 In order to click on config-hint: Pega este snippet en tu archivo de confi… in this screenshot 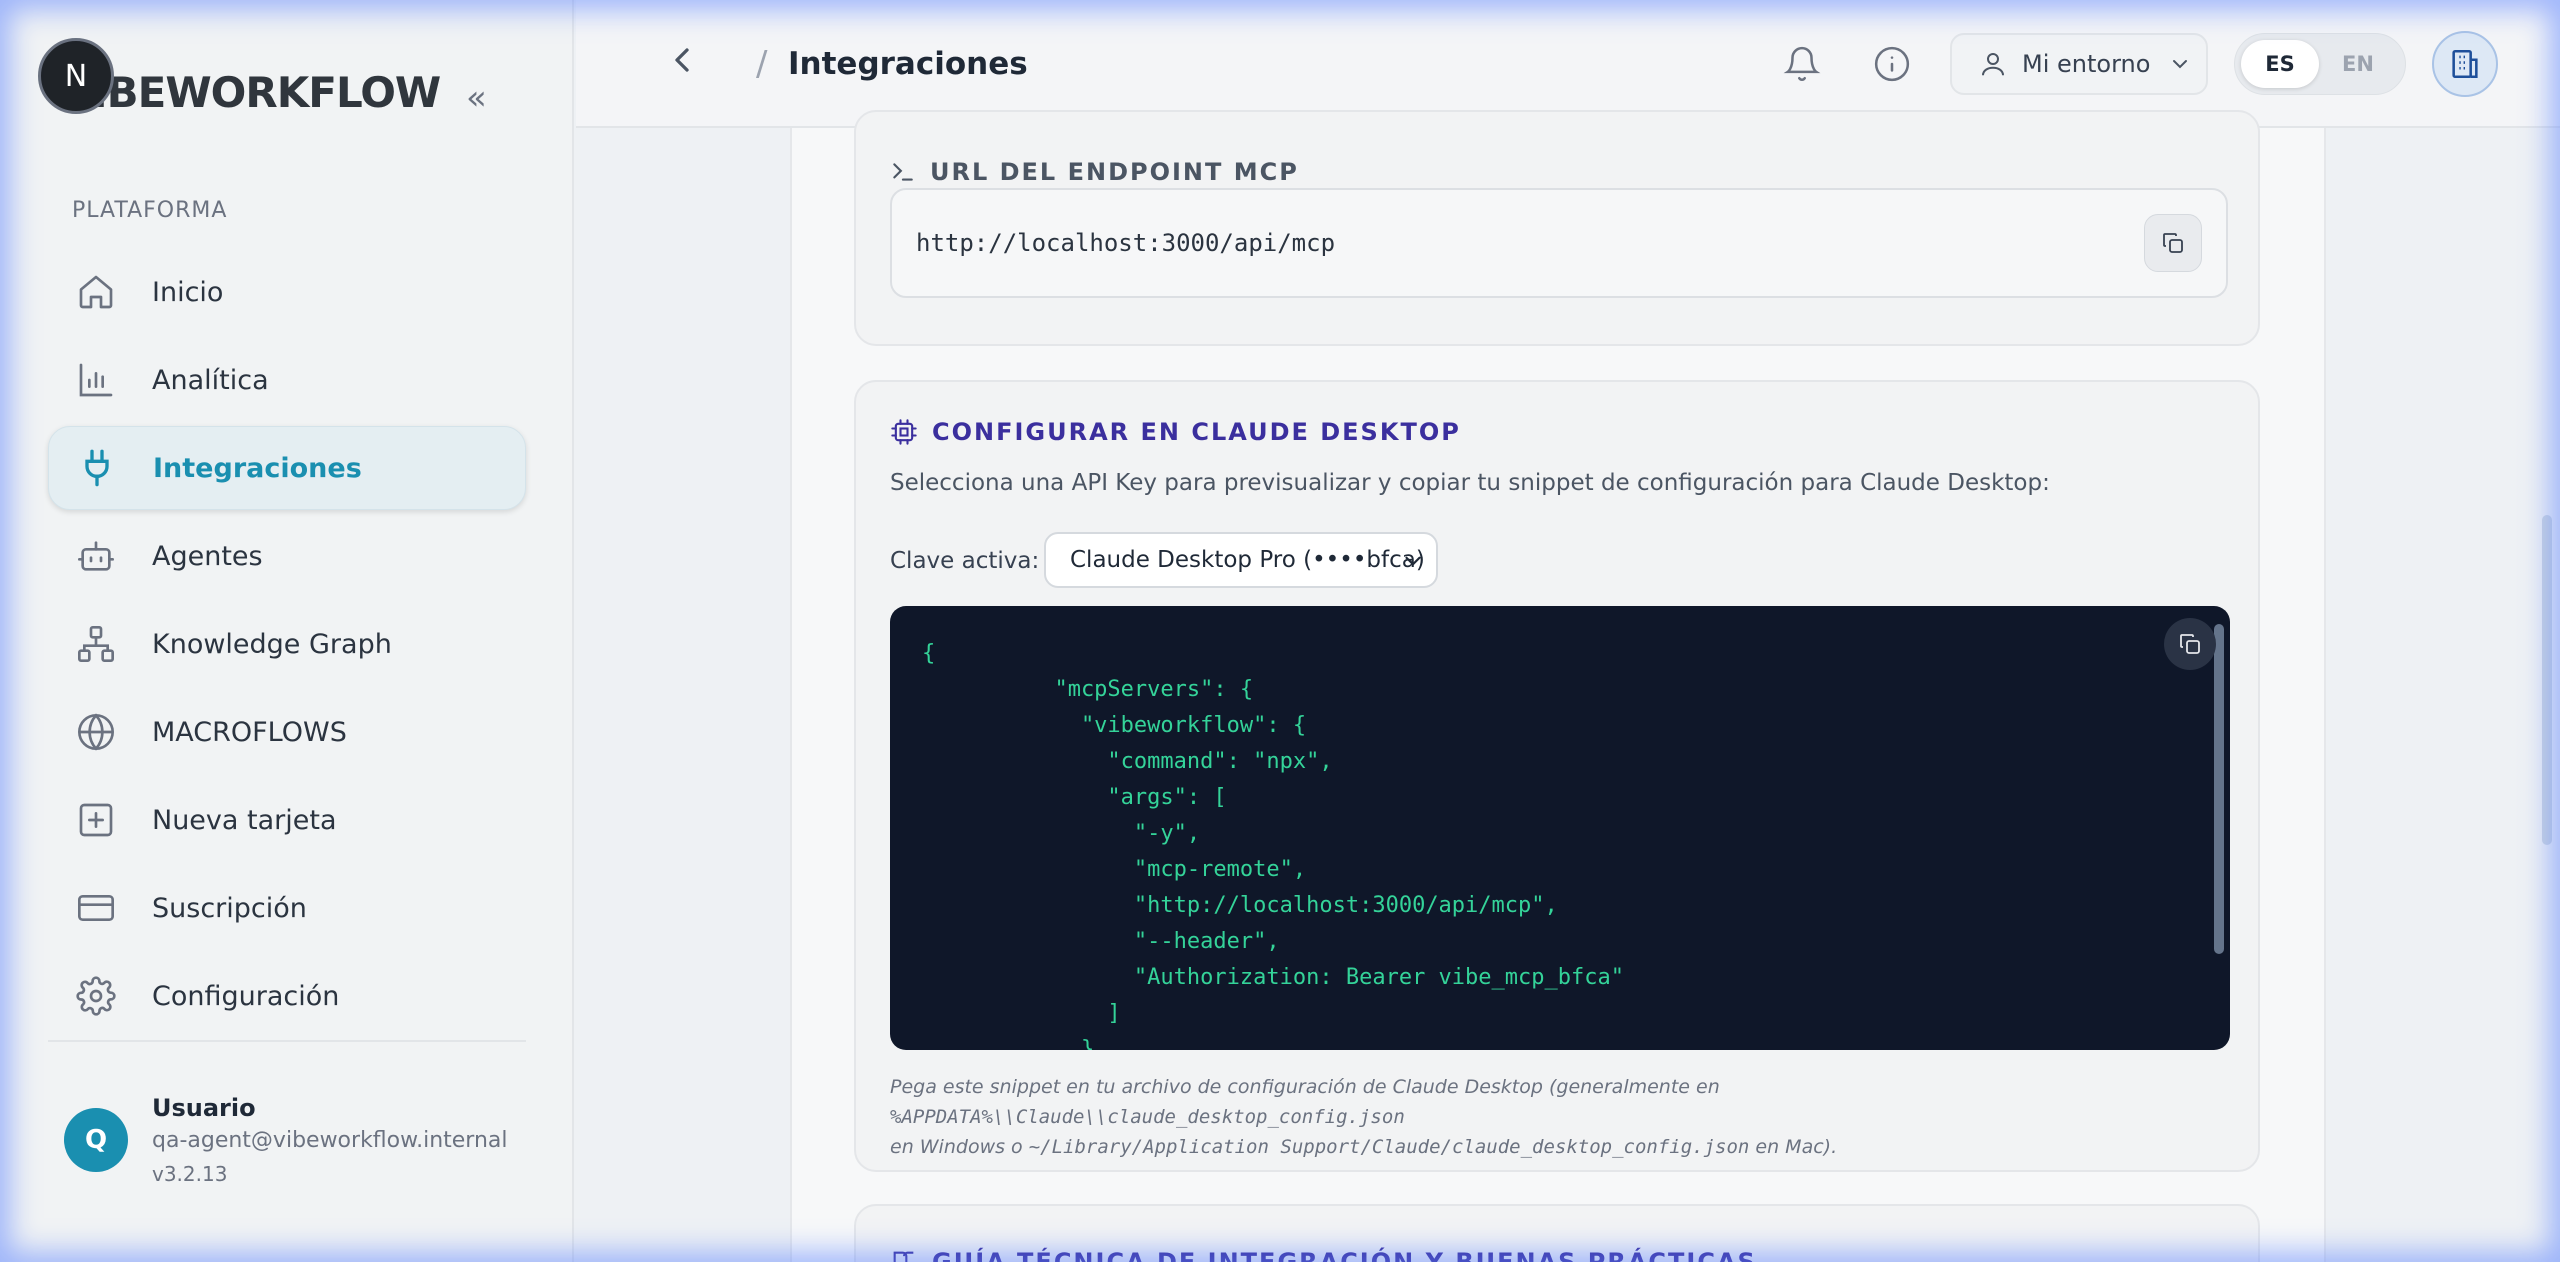, I will do `click(1560, 1117)`.